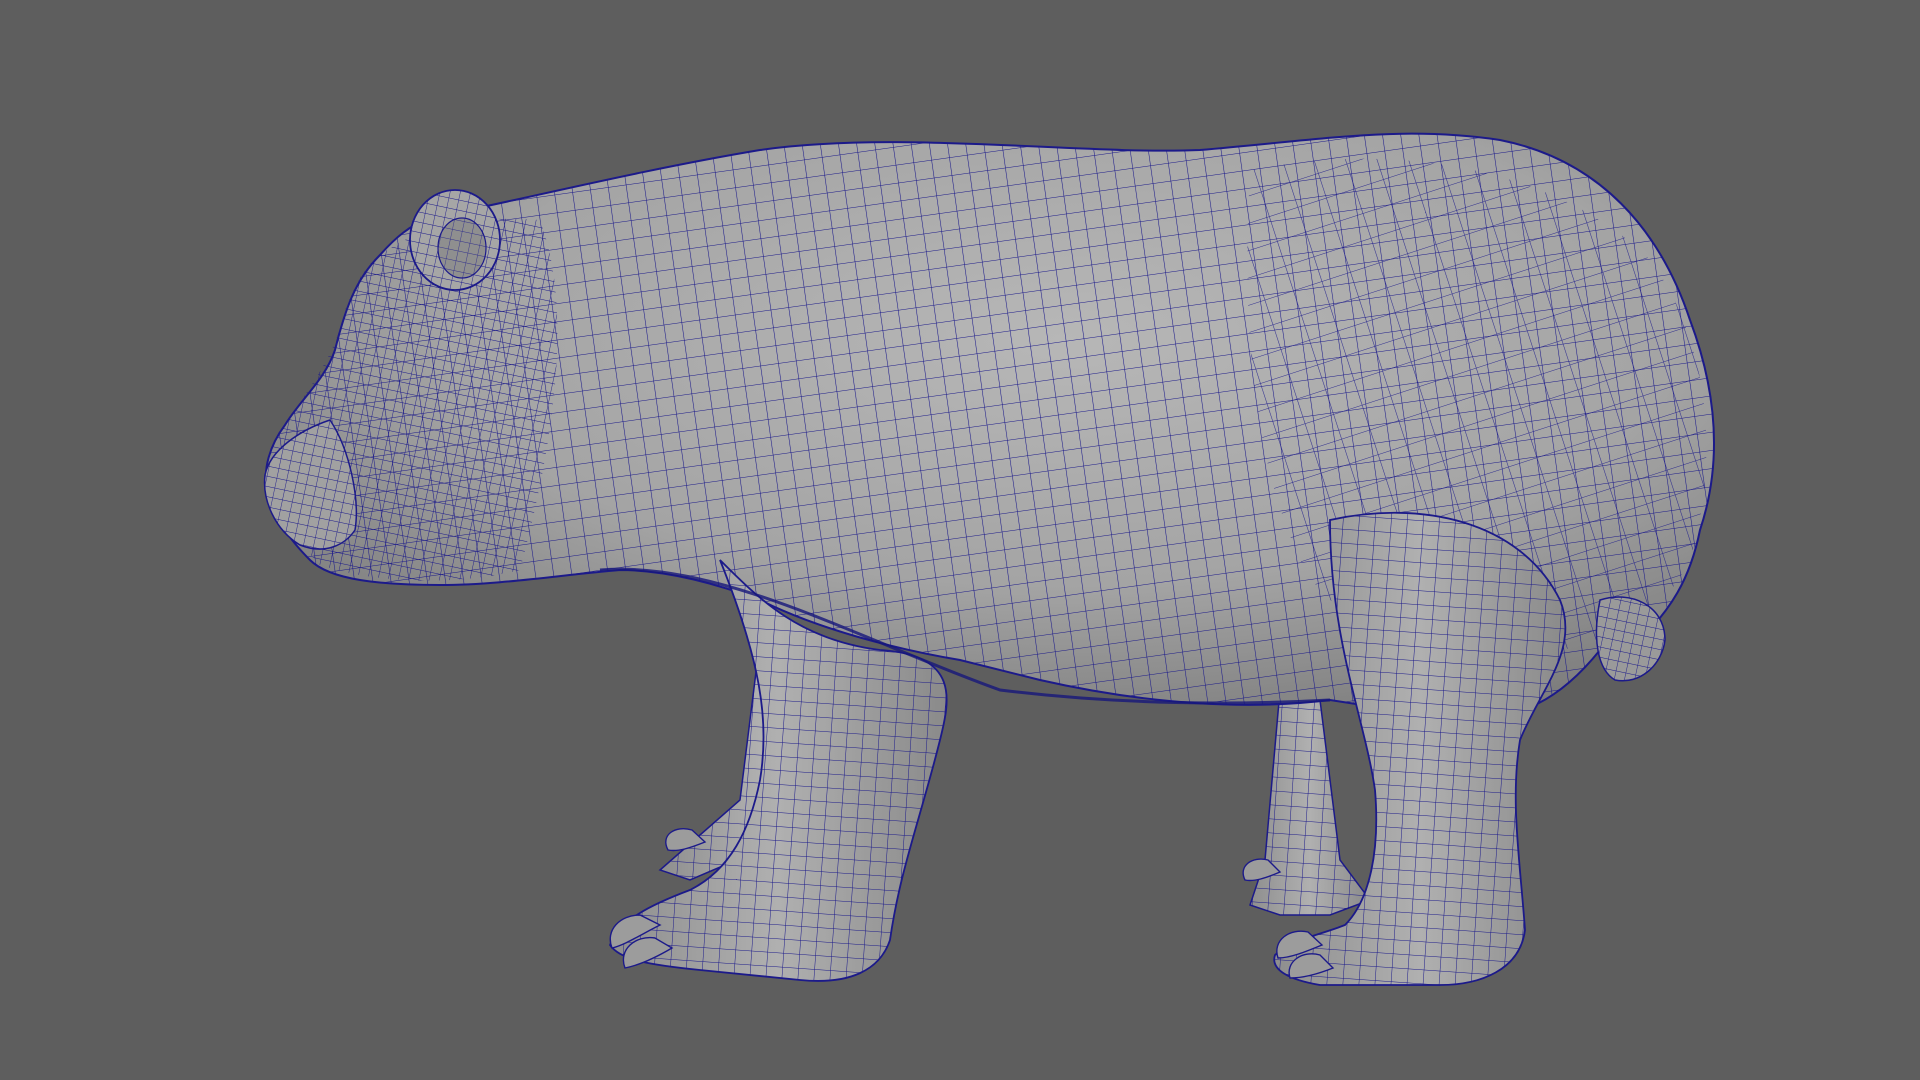 The height and width of the screenshot is (1080, 1920). I want to click on bear-far-hind-leg, so click(1310, 802).